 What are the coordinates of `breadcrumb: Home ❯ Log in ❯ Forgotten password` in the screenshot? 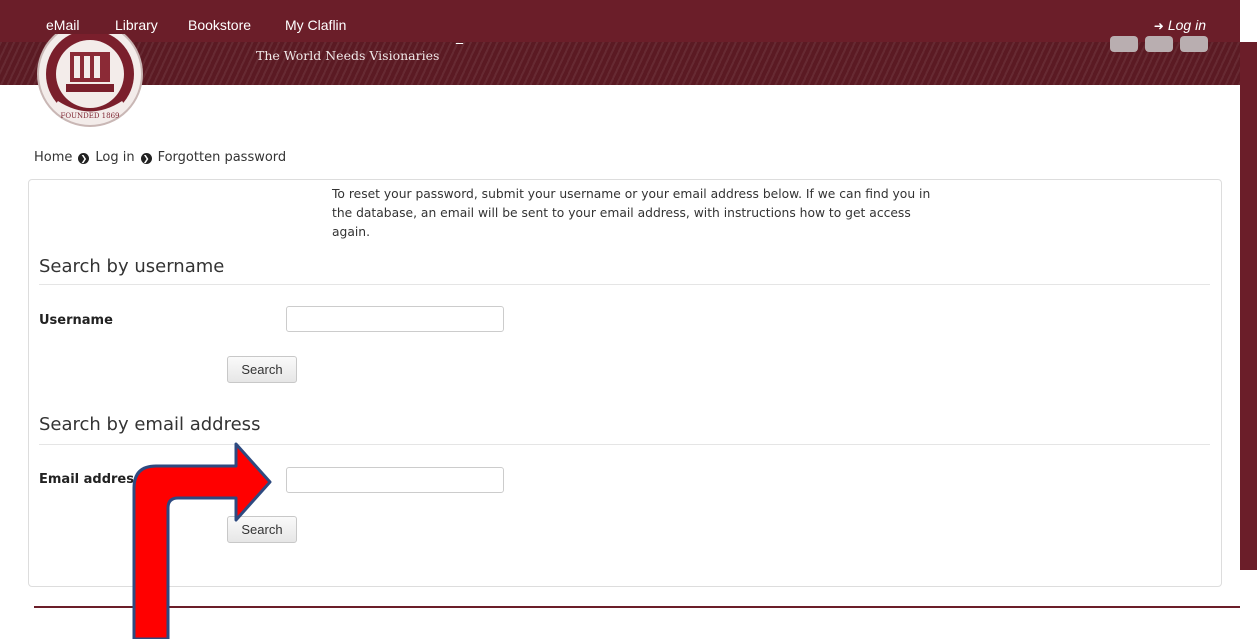 It's located at (160, 157).